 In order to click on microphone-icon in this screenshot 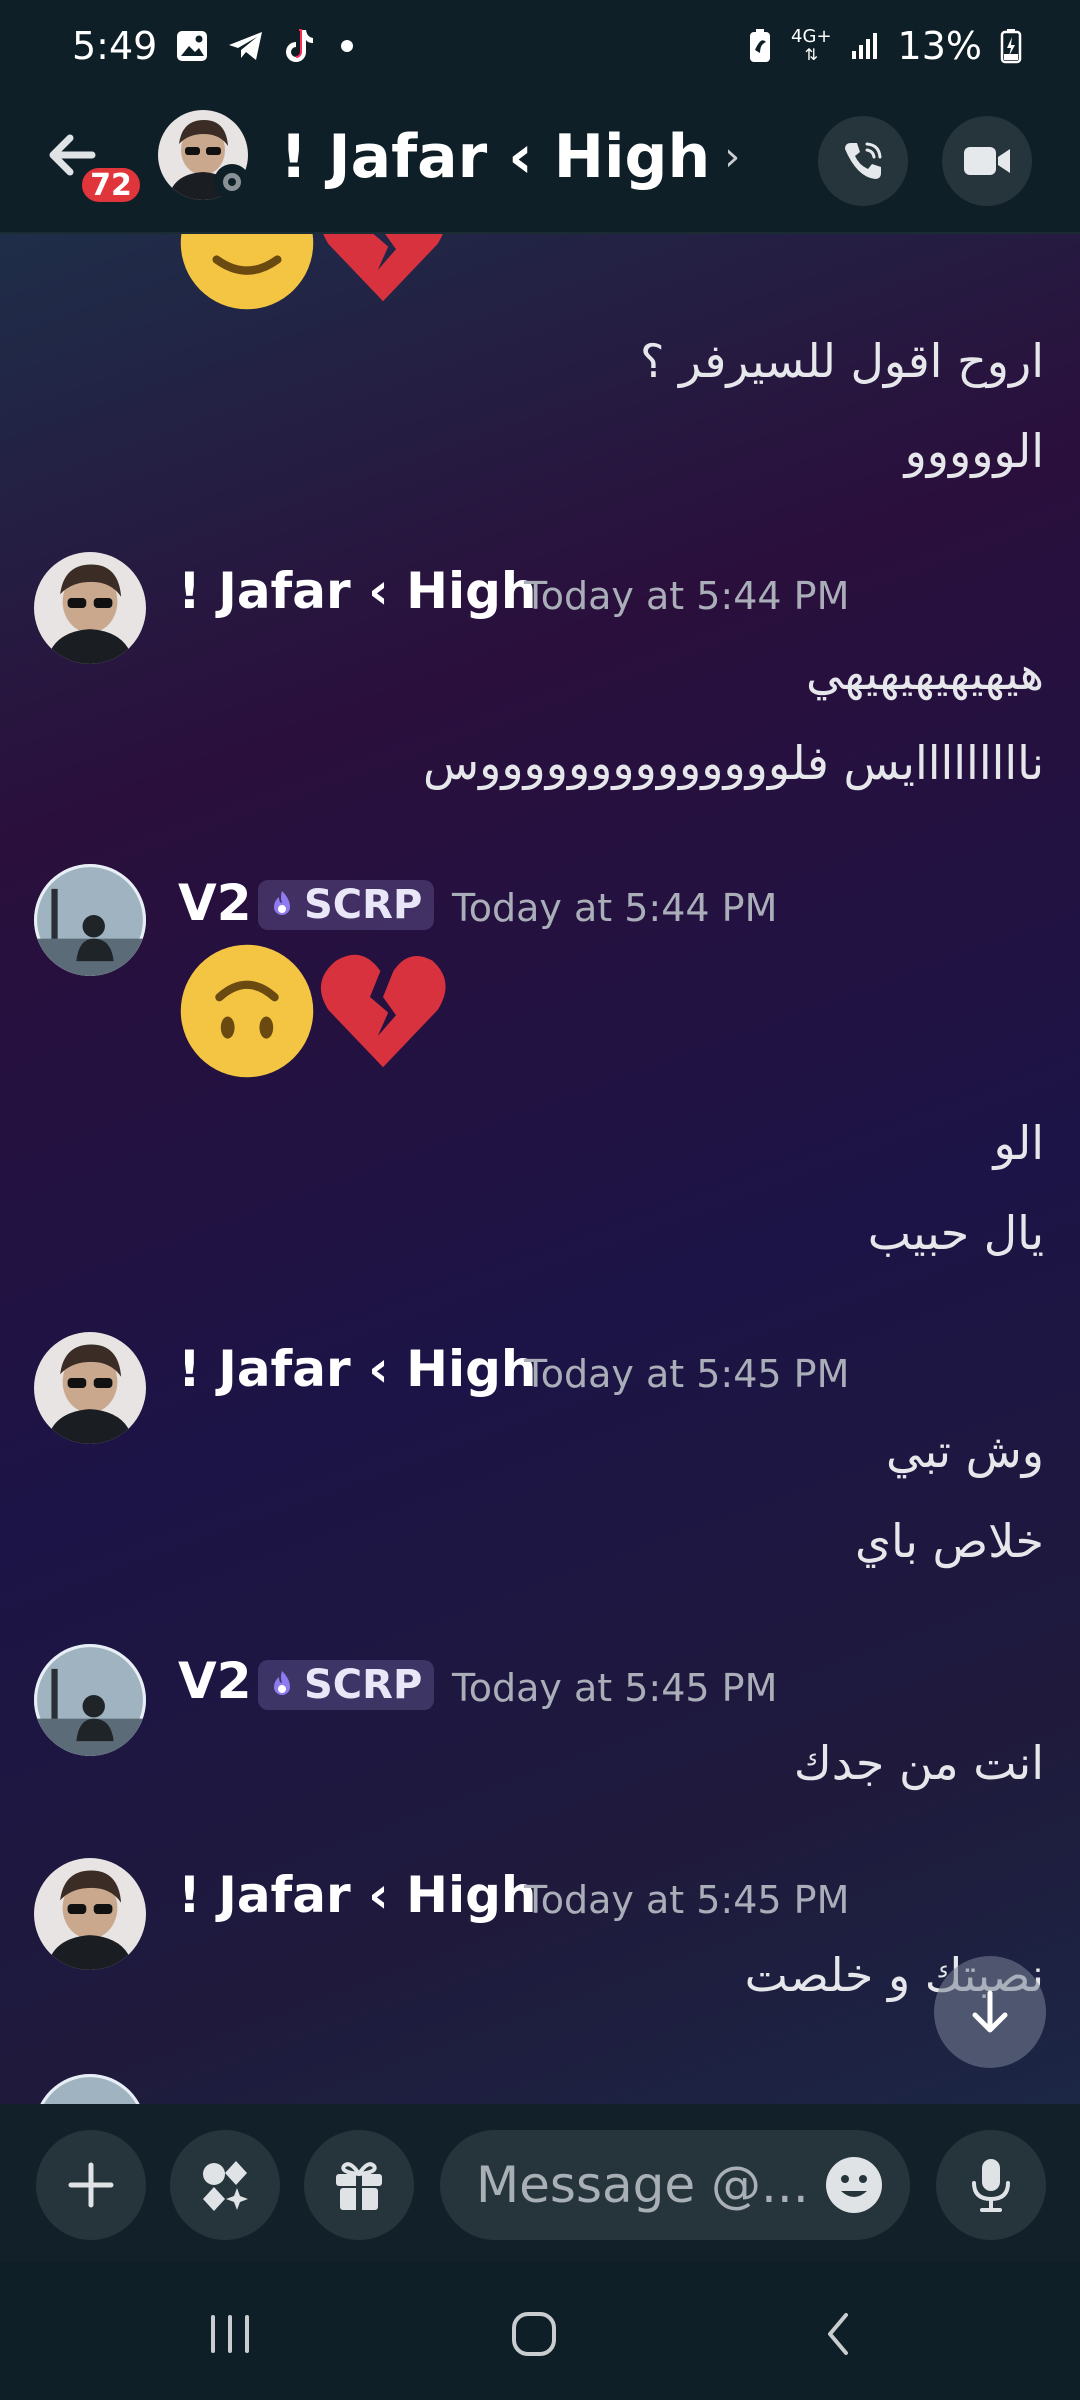, I will do `click(991, 2185)`.